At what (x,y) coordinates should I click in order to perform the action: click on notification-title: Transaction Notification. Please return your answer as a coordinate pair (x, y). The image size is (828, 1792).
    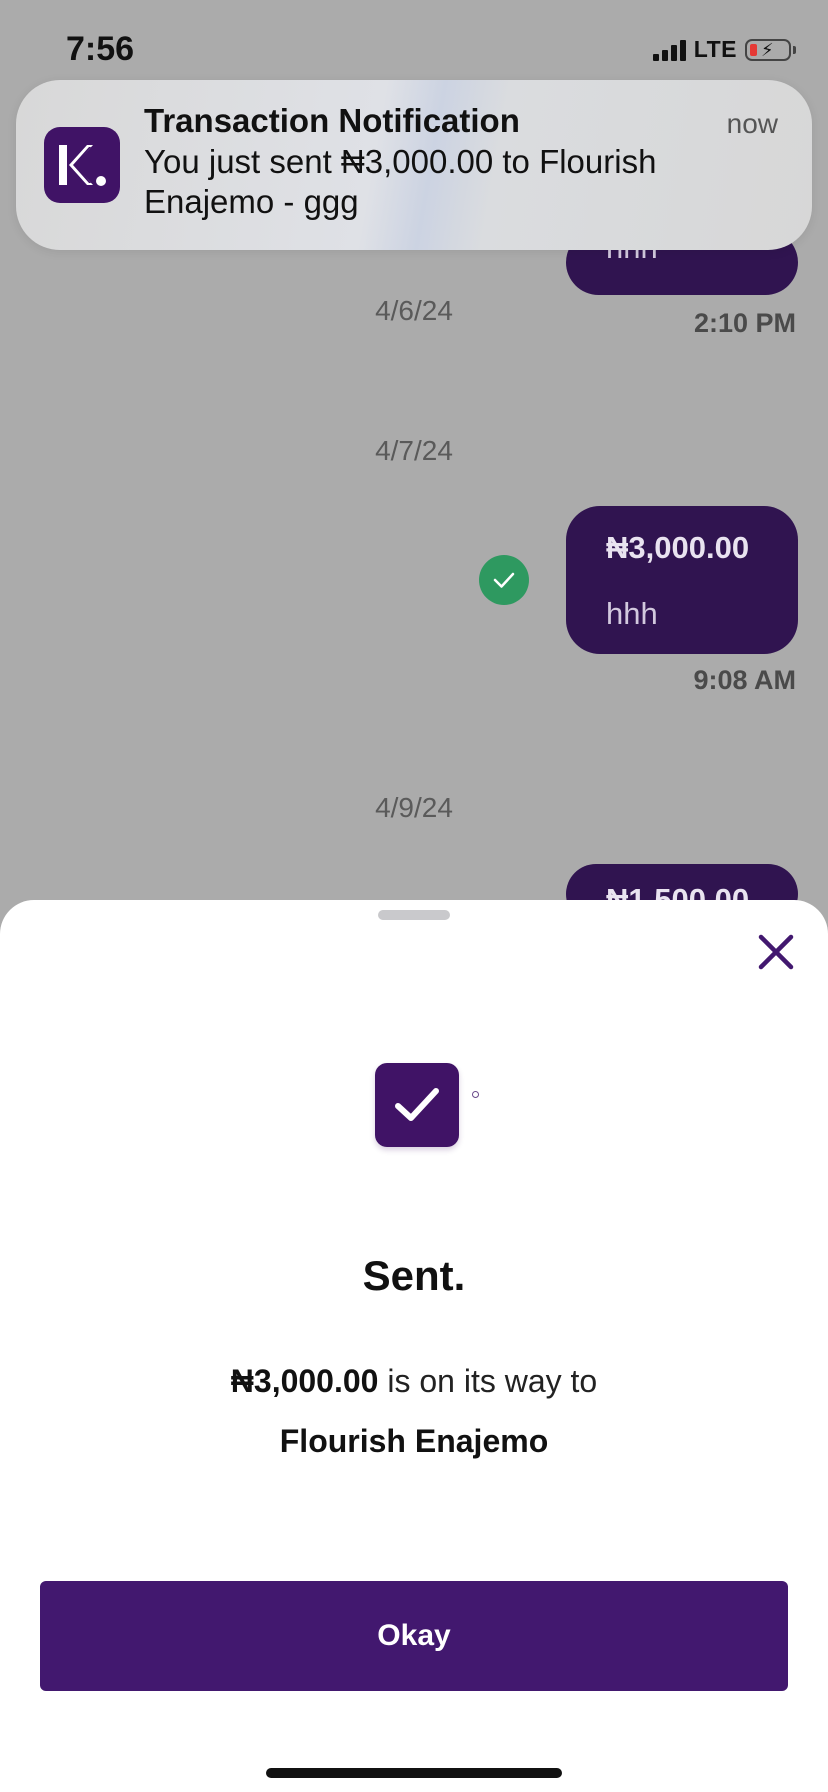
    Looking at the image, I should click on (332, 120).